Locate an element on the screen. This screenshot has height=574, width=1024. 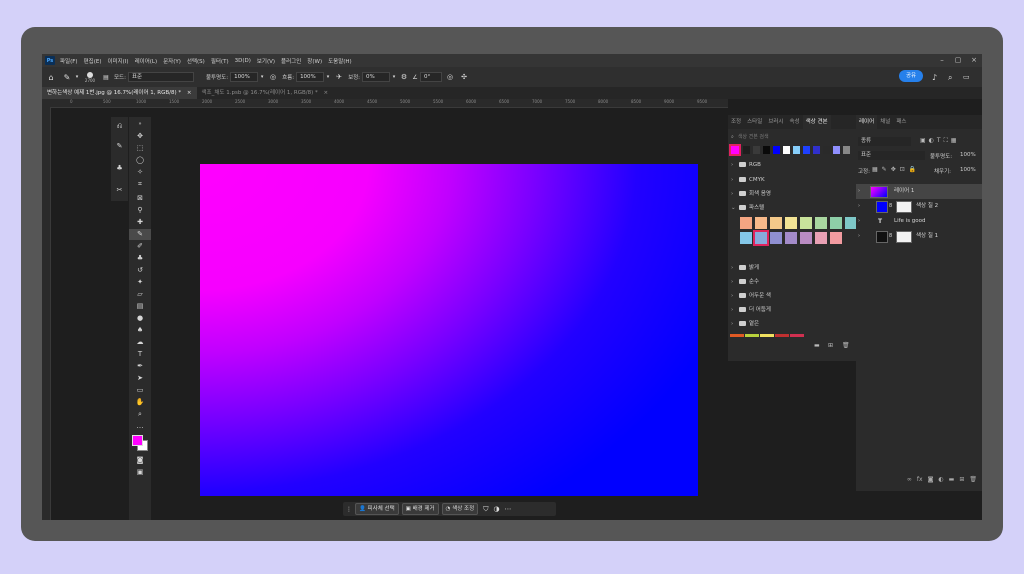
layer-filter-select: 종류 is located at coordinates (884, 141).